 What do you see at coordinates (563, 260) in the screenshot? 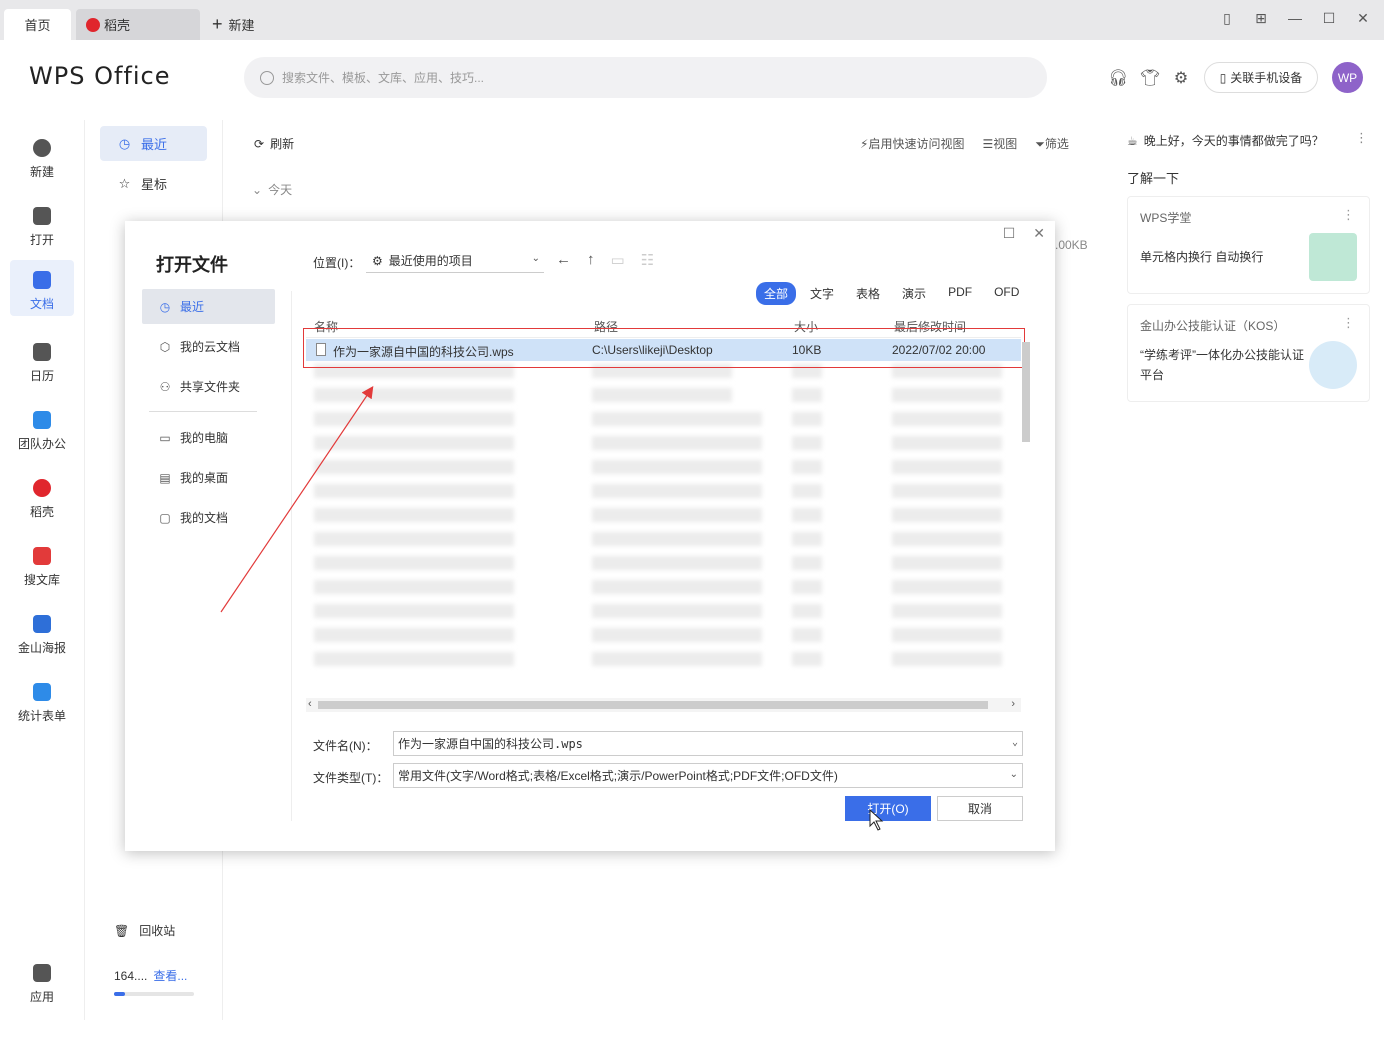
I see `back-arrow-icon: ←` at bounding box center [563, 260].